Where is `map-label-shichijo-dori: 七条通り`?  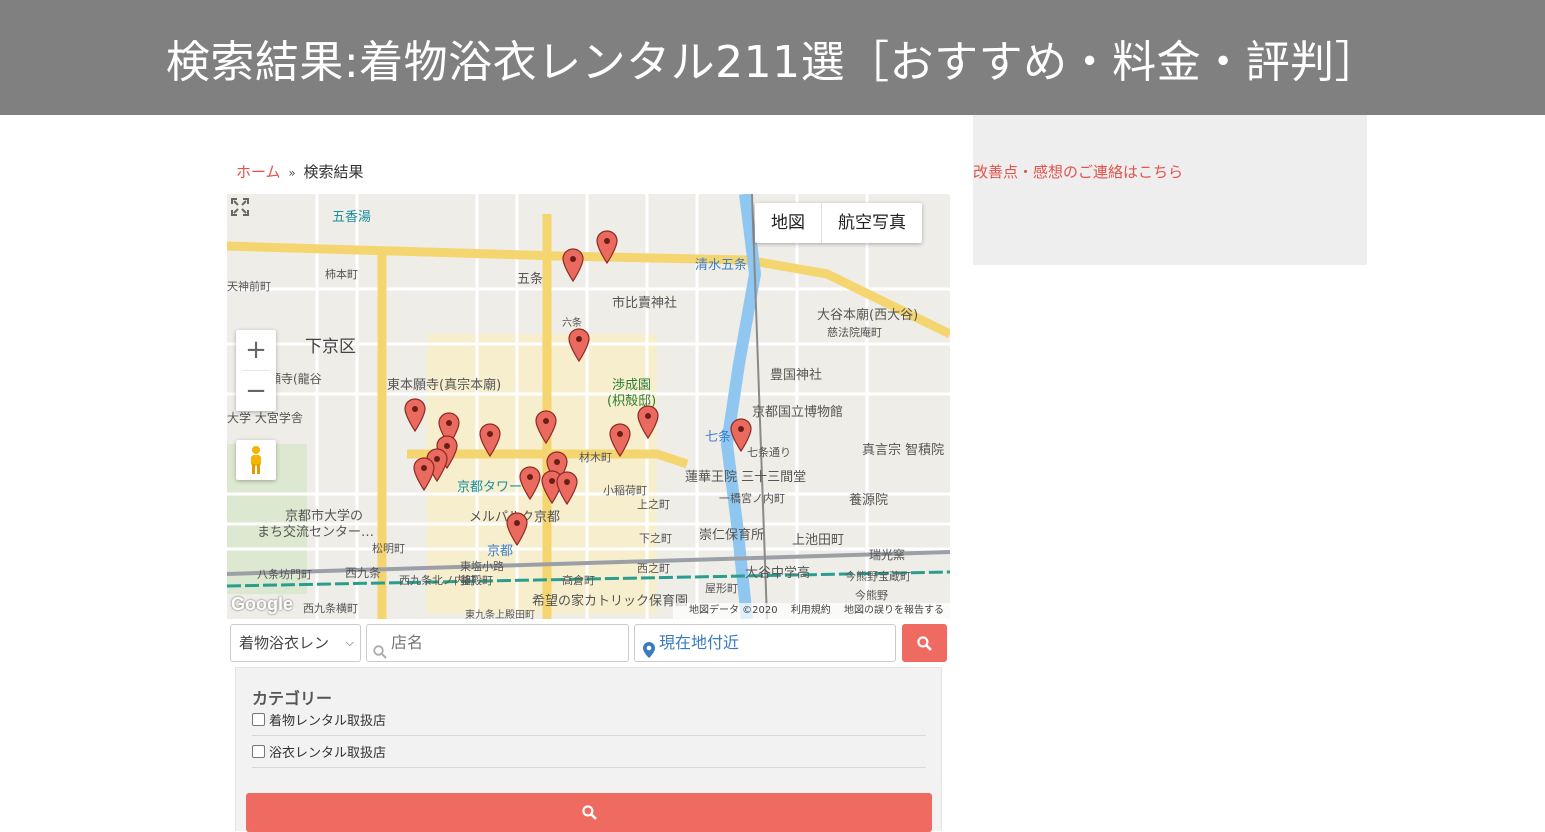
map-label-shichijo-dori: 七条通り is located at coordinates (769, 452).